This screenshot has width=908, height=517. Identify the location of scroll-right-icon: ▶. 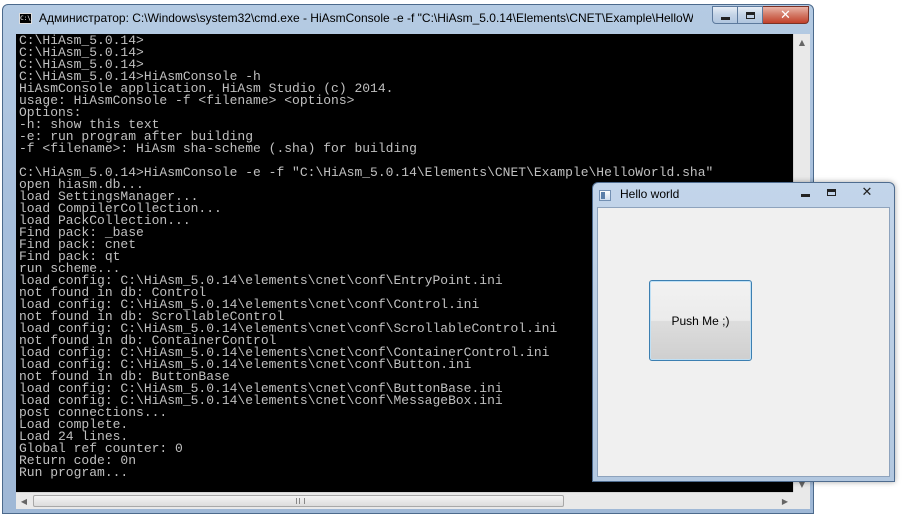
(785, 501).